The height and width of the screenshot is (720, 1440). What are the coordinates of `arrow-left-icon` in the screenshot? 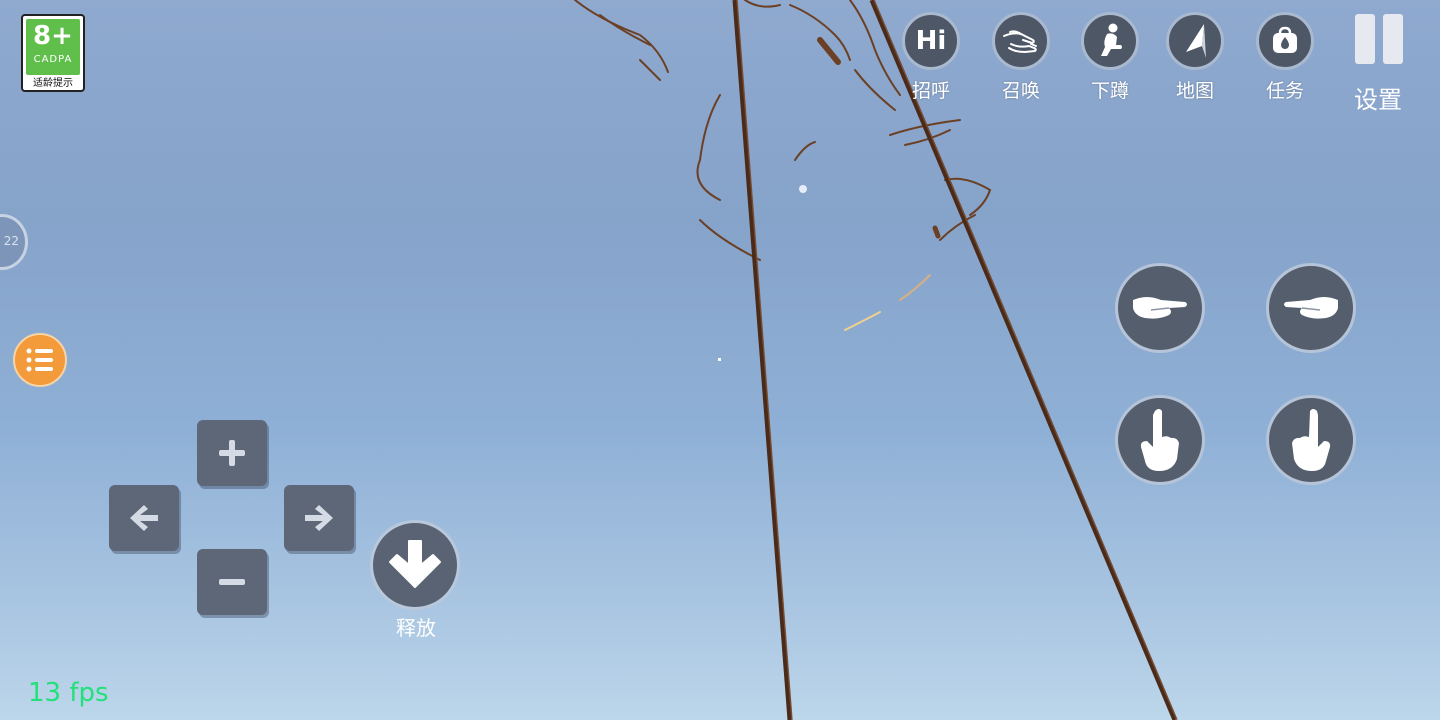 It's located at (144, 518).